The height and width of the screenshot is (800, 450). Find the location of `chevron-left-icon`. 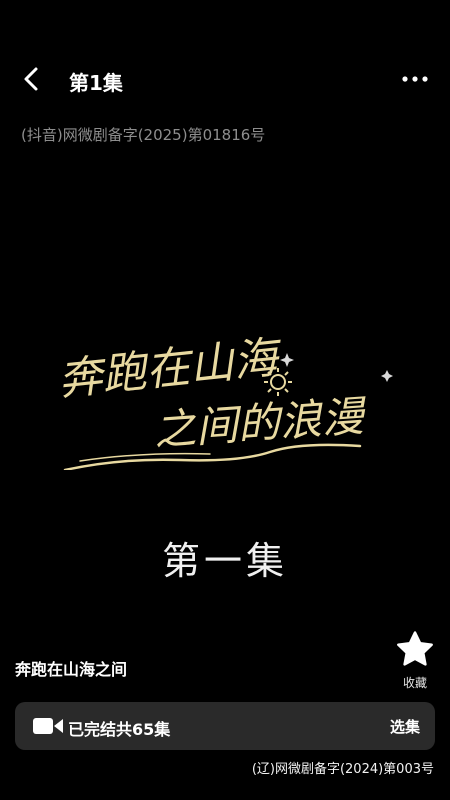

chevron-left-icon is located at coordinates (31, 79).